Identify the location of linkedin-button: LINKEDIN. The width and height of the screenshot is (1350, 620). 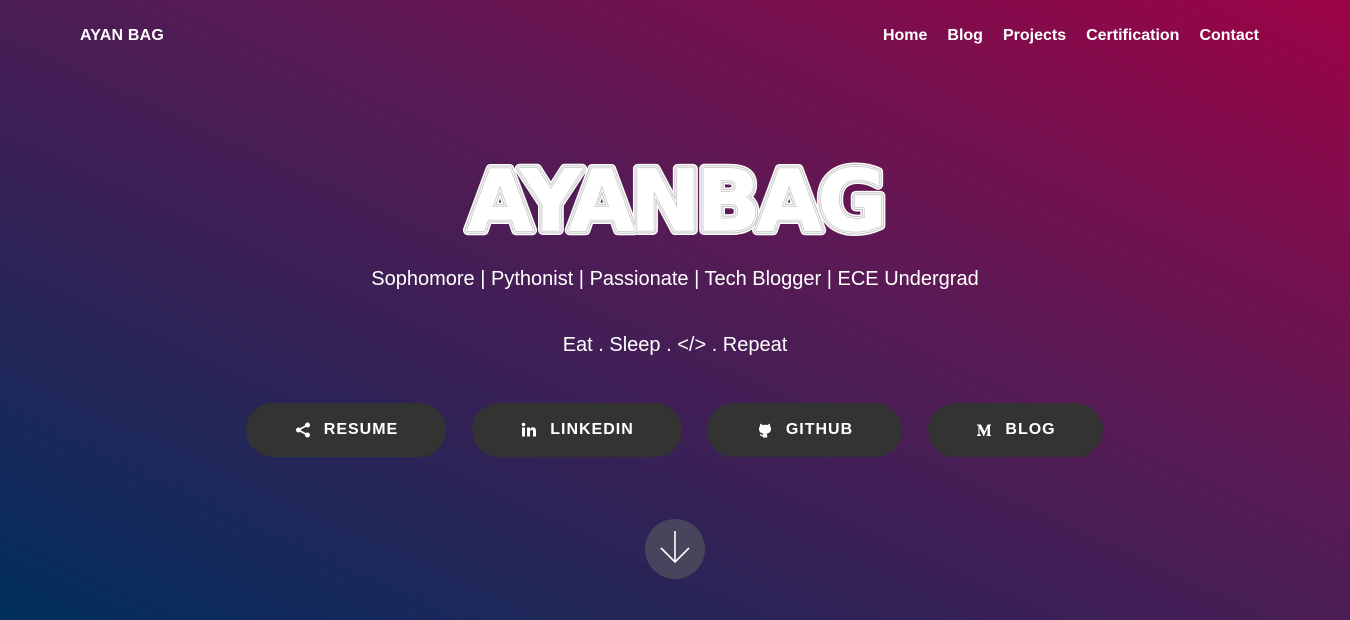
(577, 430).